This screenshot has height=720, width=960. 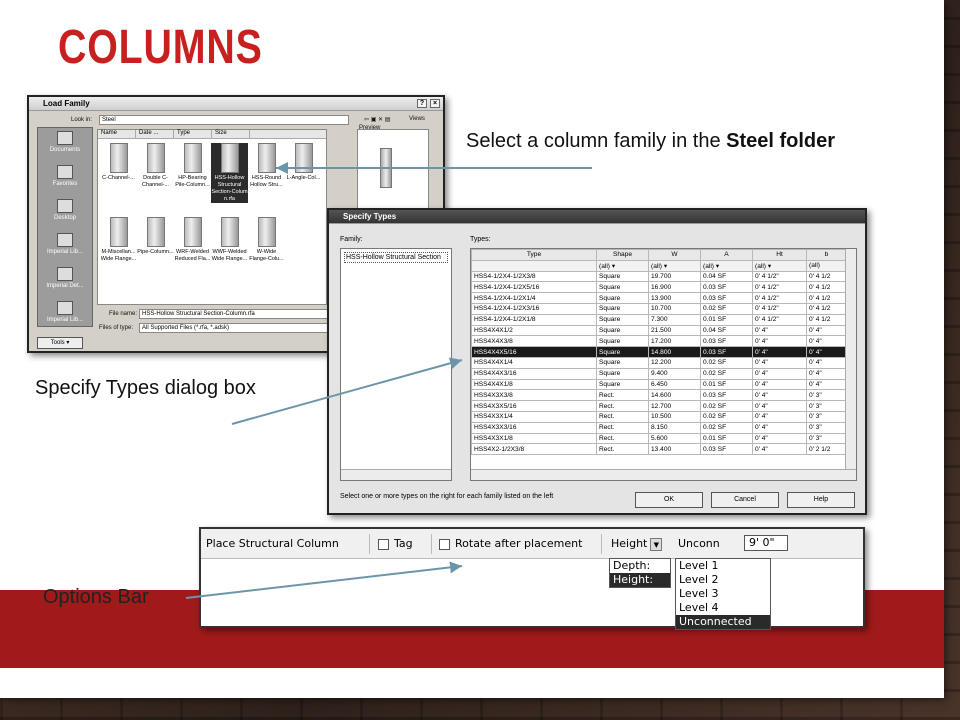 I want to click on column-size: Size, so click(x=231, y=134).